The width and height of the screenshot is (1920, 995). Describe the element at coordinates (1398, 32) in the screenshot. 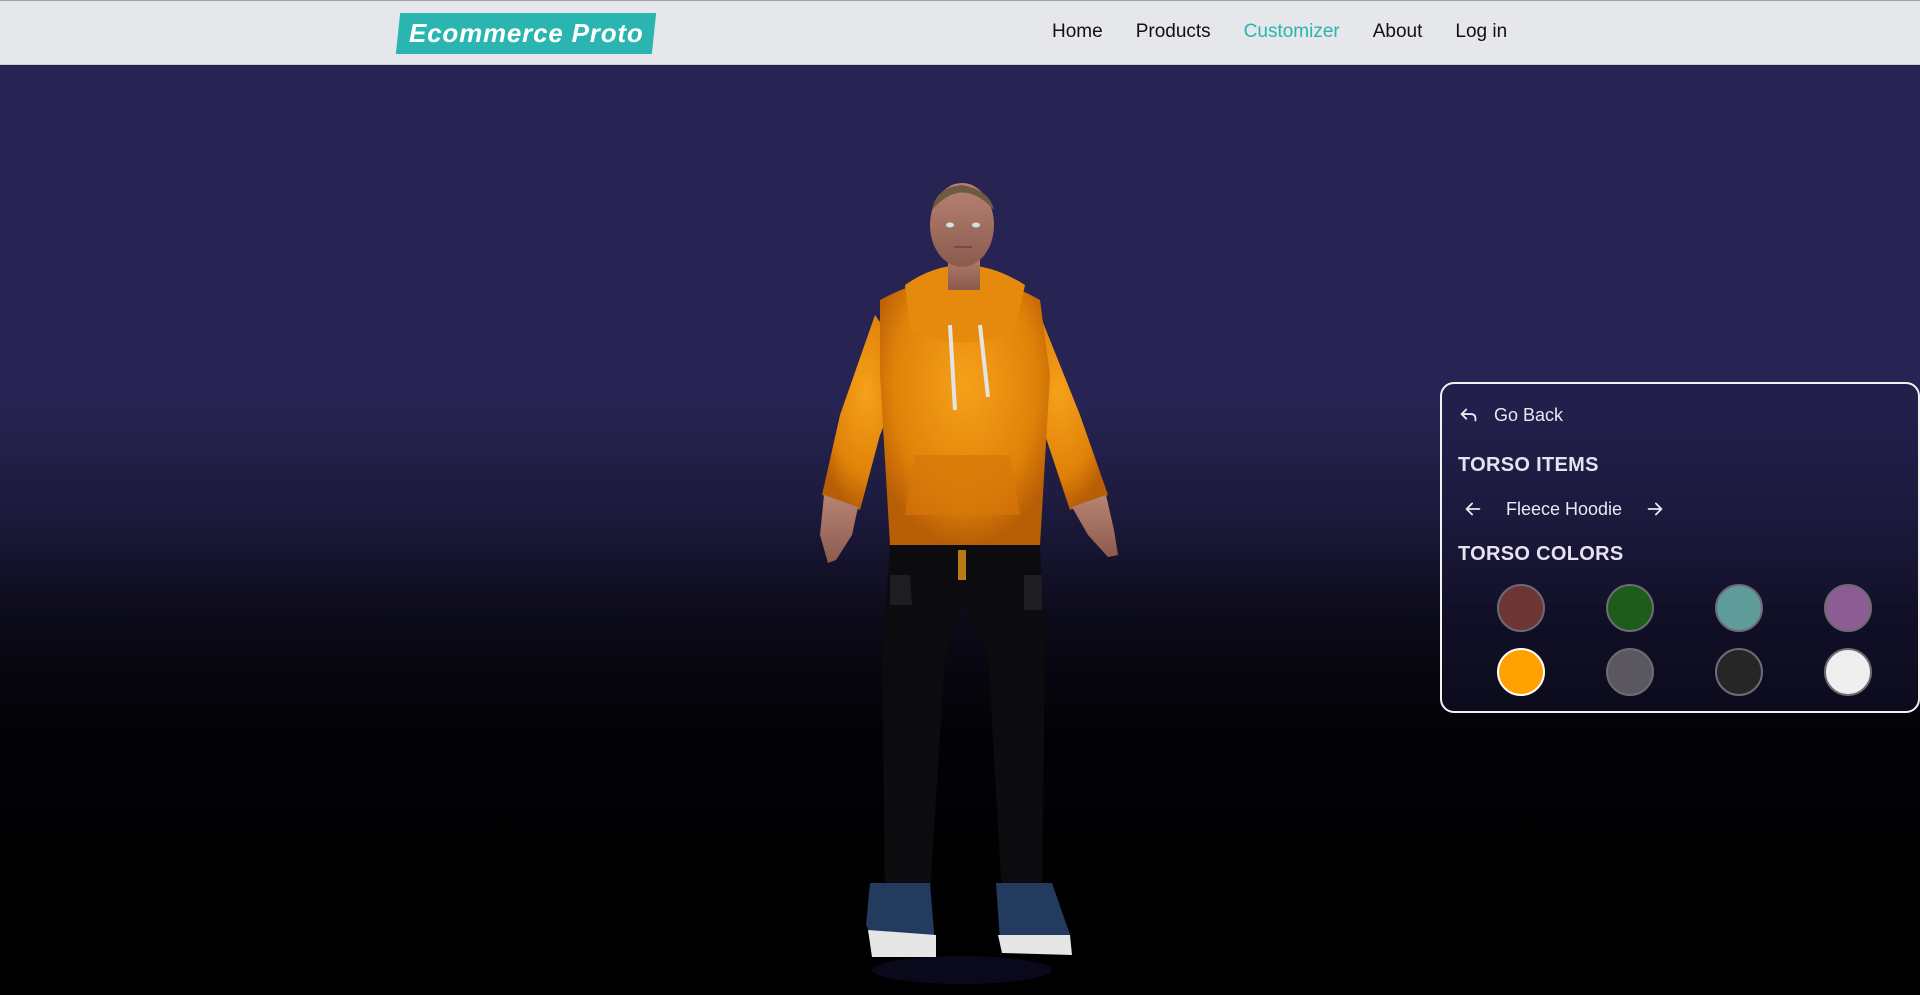

I see `nav-about: About` at that location.